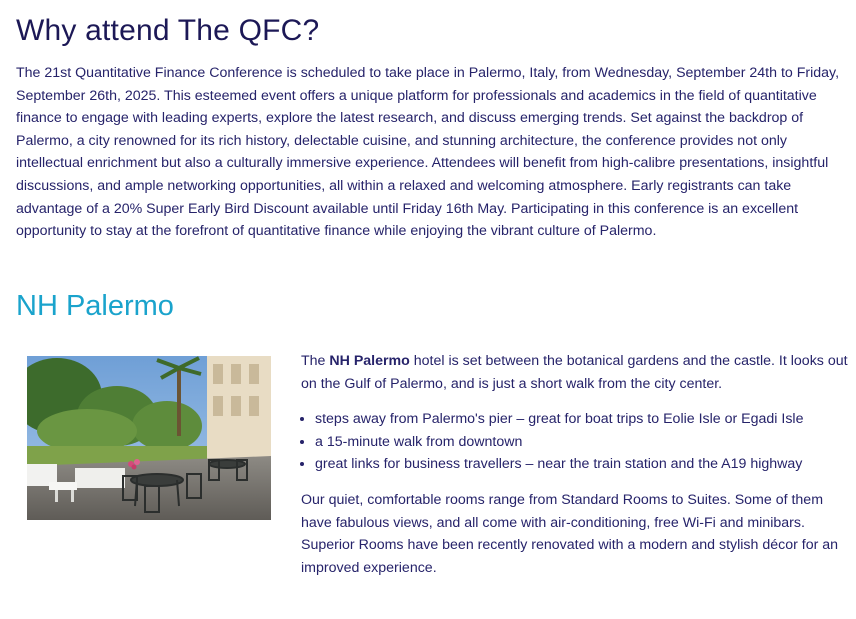 Image resolution: width=856 pixels, height=619 pixels. Describe the element at coordinates (149, 438) in the screenshot. I see `hotel-terrace-photo` at that location.